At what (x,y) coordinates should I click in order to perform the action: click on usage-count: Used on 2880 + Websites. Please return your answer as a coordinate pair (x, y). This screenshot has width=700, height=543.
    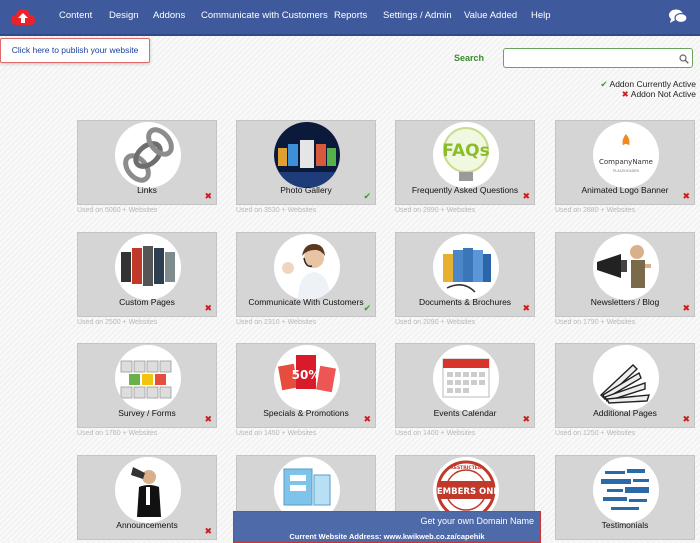
    Looking at the image, I should click on (595, 210).